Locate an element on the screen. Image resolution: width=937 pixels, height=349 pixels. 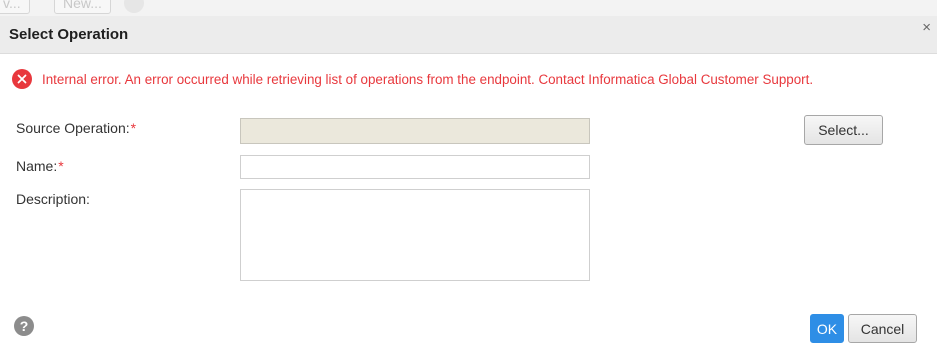
background-help-icon is located at coordinates (134, 6).